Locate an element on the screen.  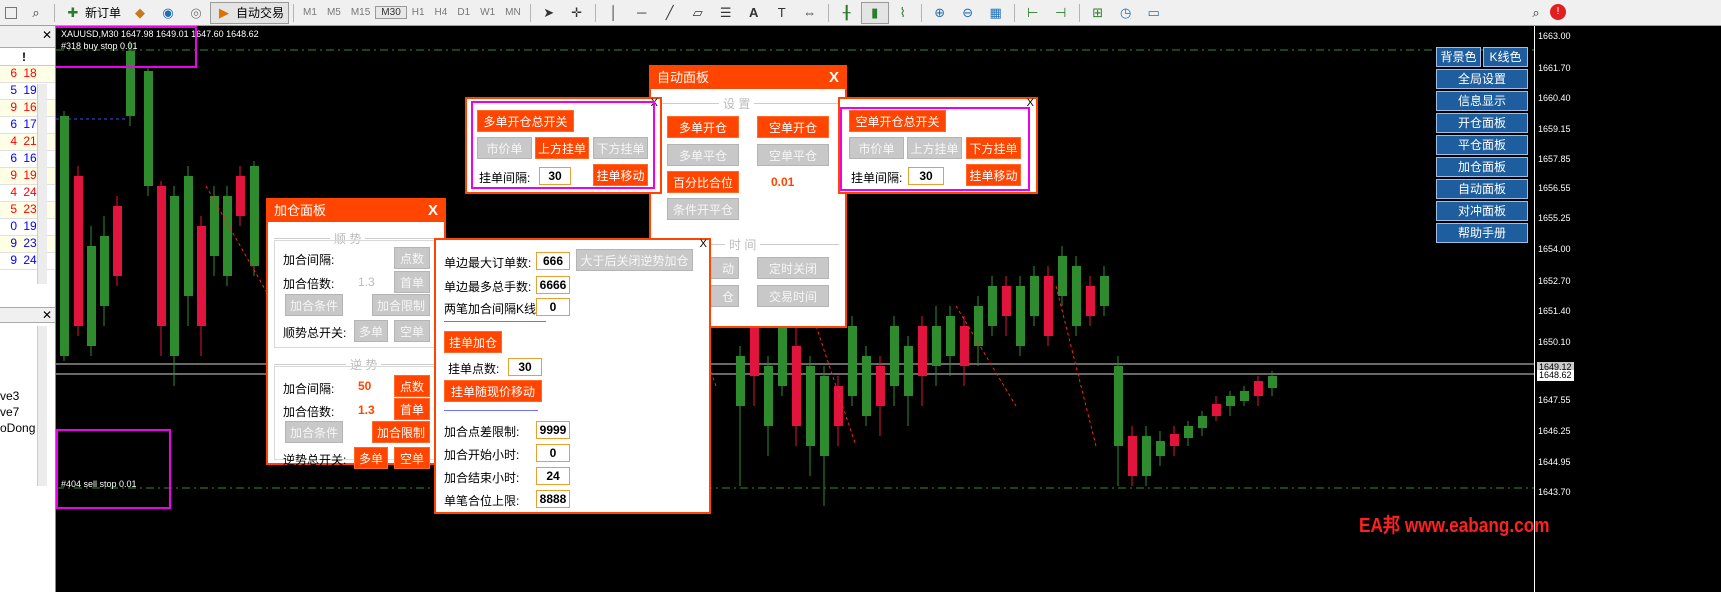
short-lower-pending-button: 下方挂单 is located at coordinates (993, 148).